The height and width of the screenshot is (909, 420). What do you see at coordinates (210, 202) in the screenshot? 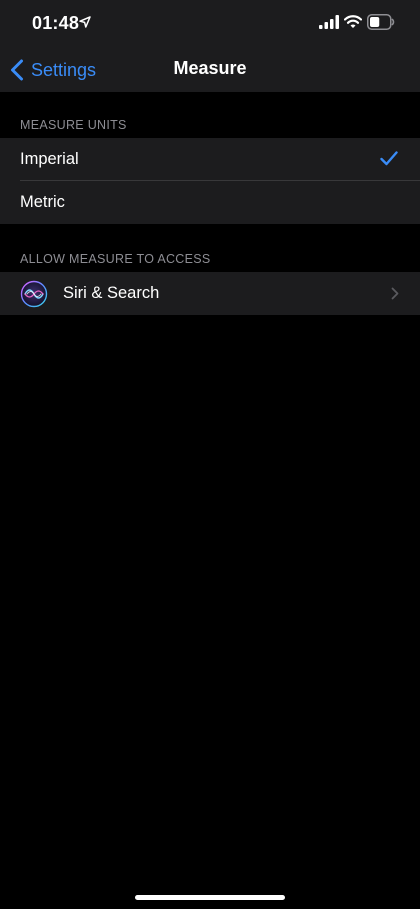
I see `unit-option-metric: Metric` at bounding box center [210, 202].